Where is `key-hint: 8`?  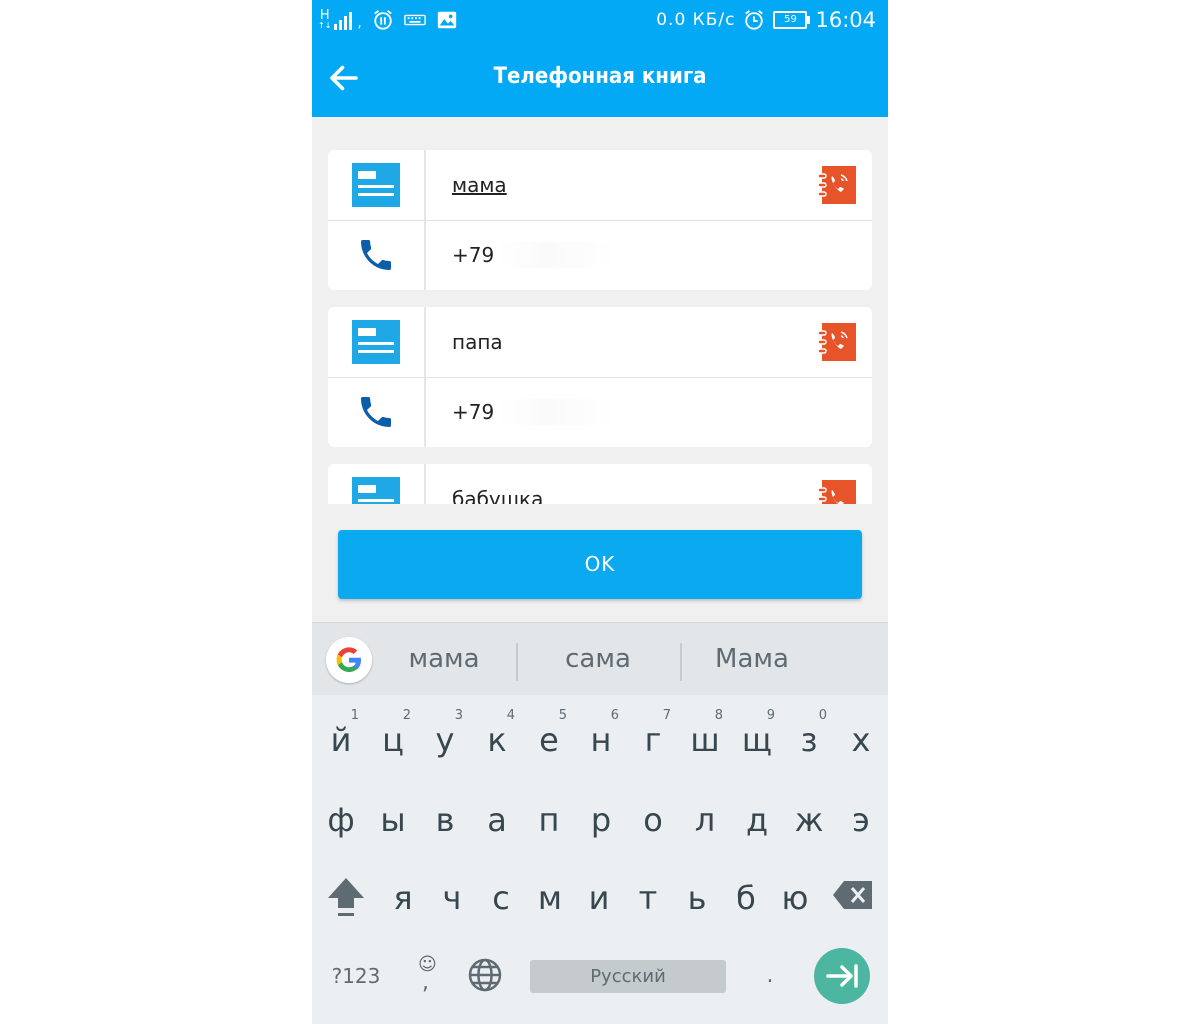 key-hint: 8 is located at coordinates (718, 715).